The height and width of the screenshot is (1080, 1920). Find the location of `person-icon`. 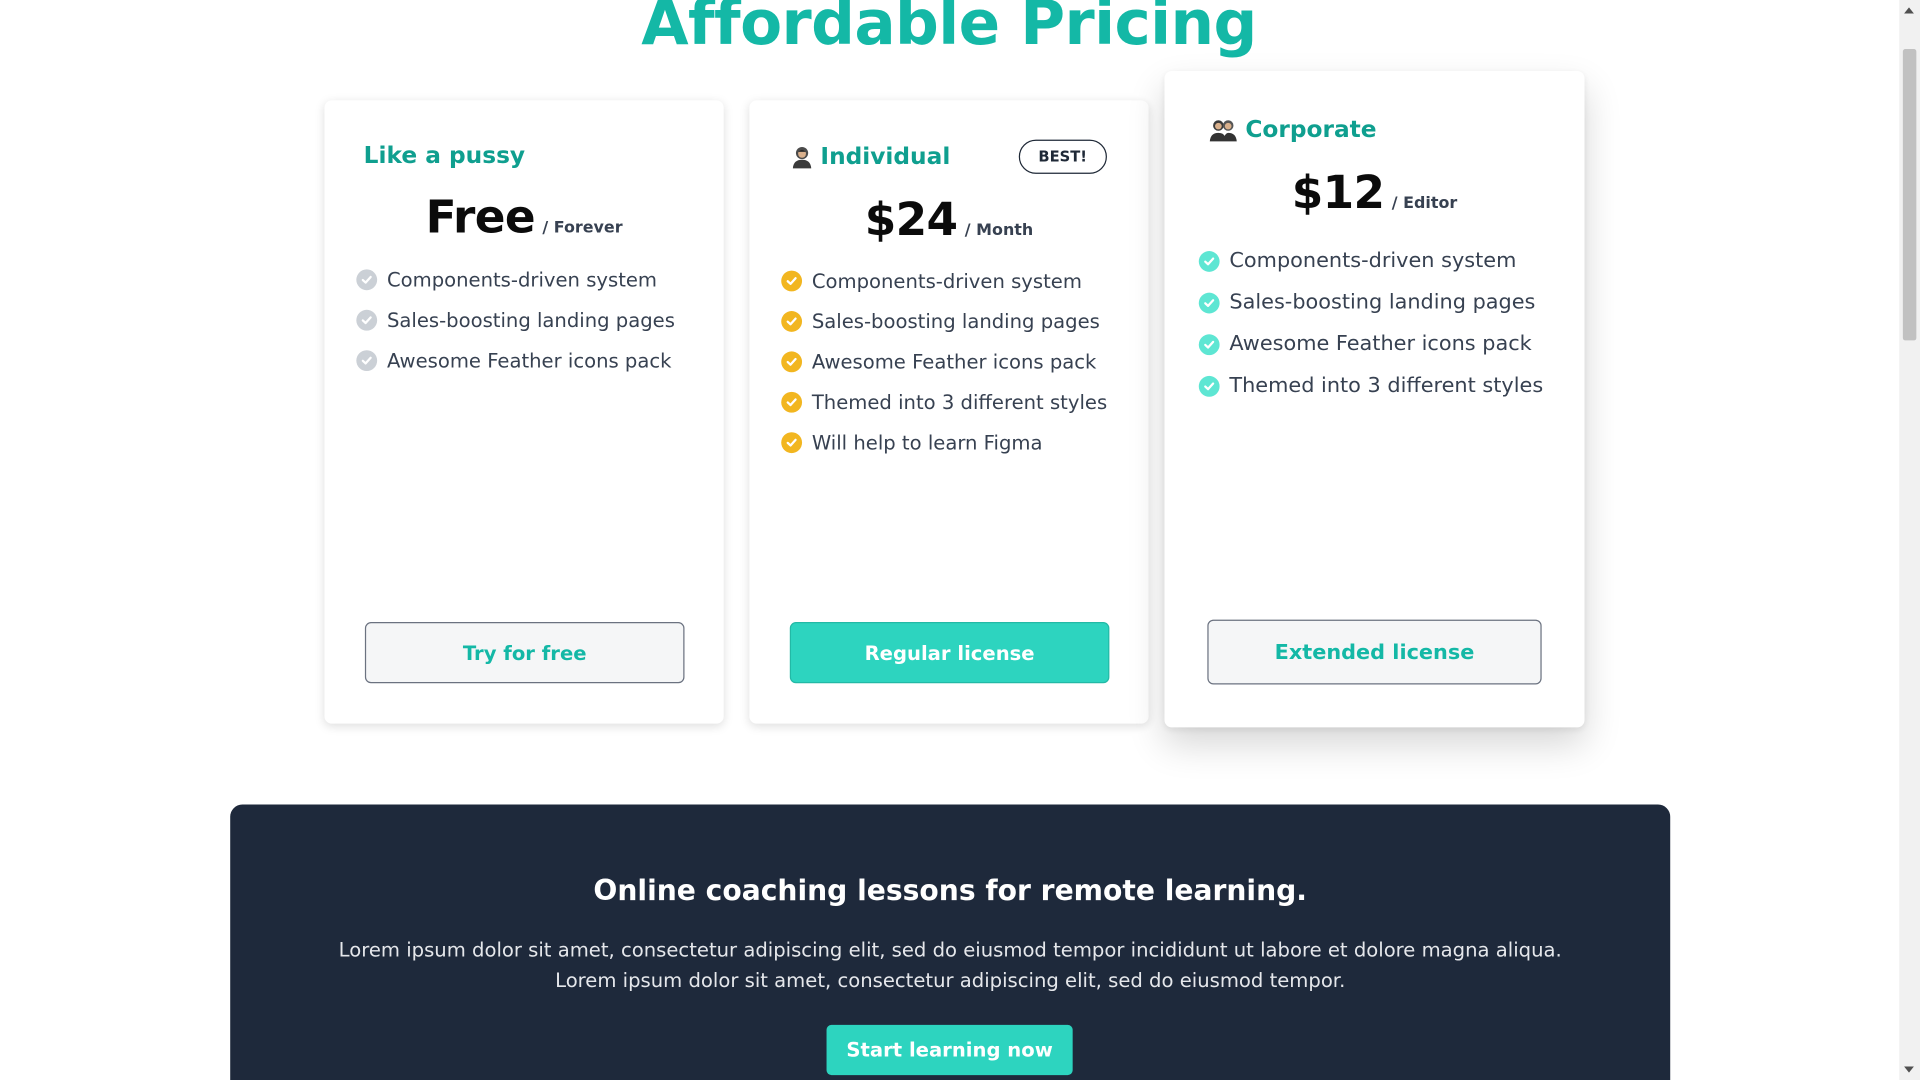

person-icon is located at coordinates (802, 157).